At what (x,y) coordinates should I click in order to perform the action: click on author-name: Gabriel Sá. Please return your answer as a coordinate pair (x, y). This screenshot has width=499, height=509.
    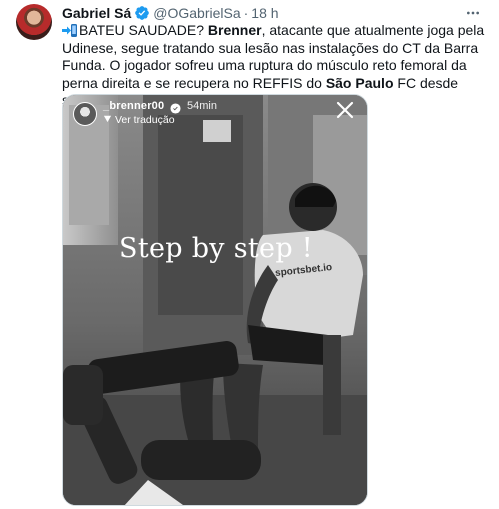
    Looking at the image, I should click on (96, 13).